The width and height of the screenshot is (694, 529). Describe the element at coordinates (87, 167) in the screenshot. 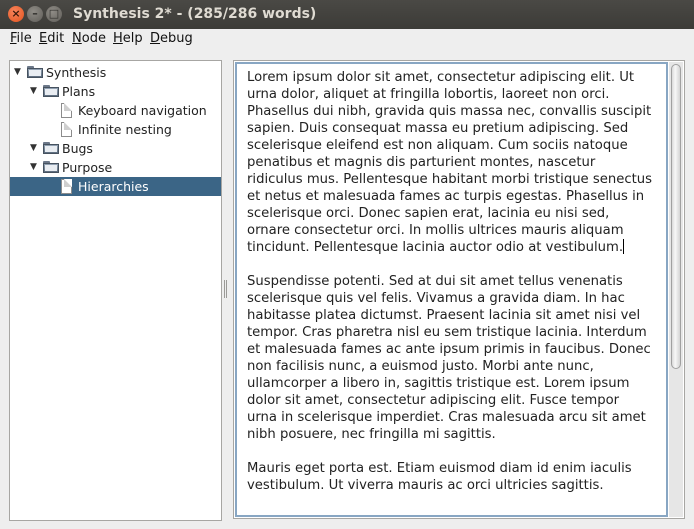

I see `tree-node-label: Purpose` at that location.